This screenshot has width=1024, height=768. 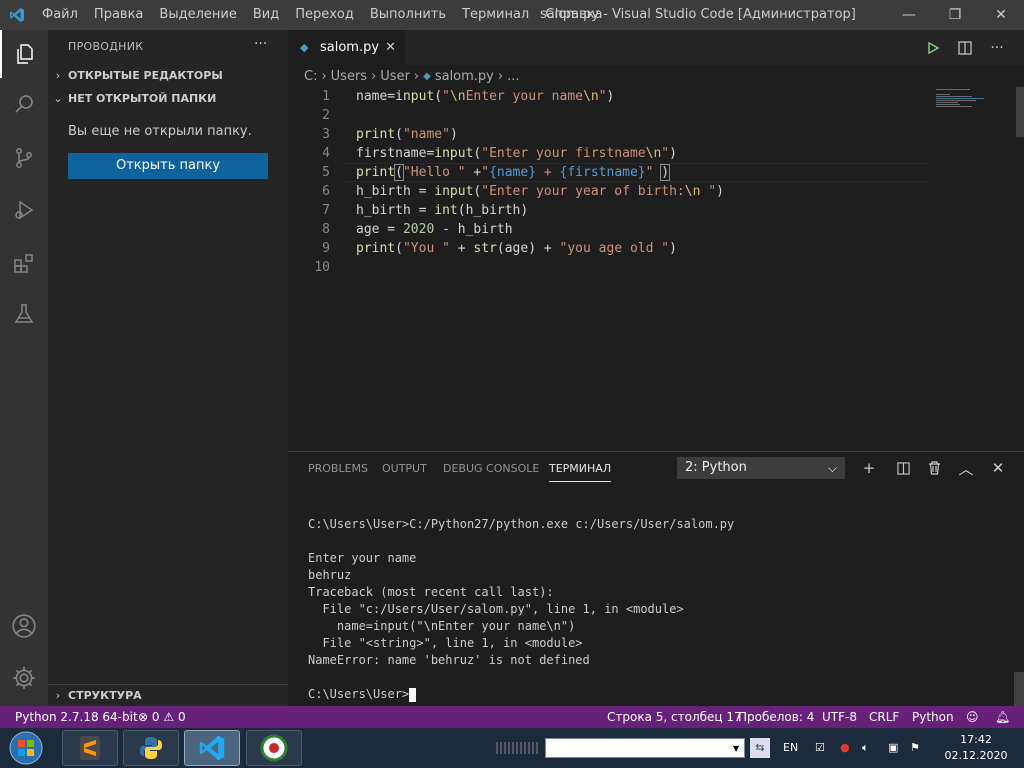 What do you see at coordinates (790, 748) in the screenshot?
I see `language-indicator: EN` at bounding box center [790, 748].